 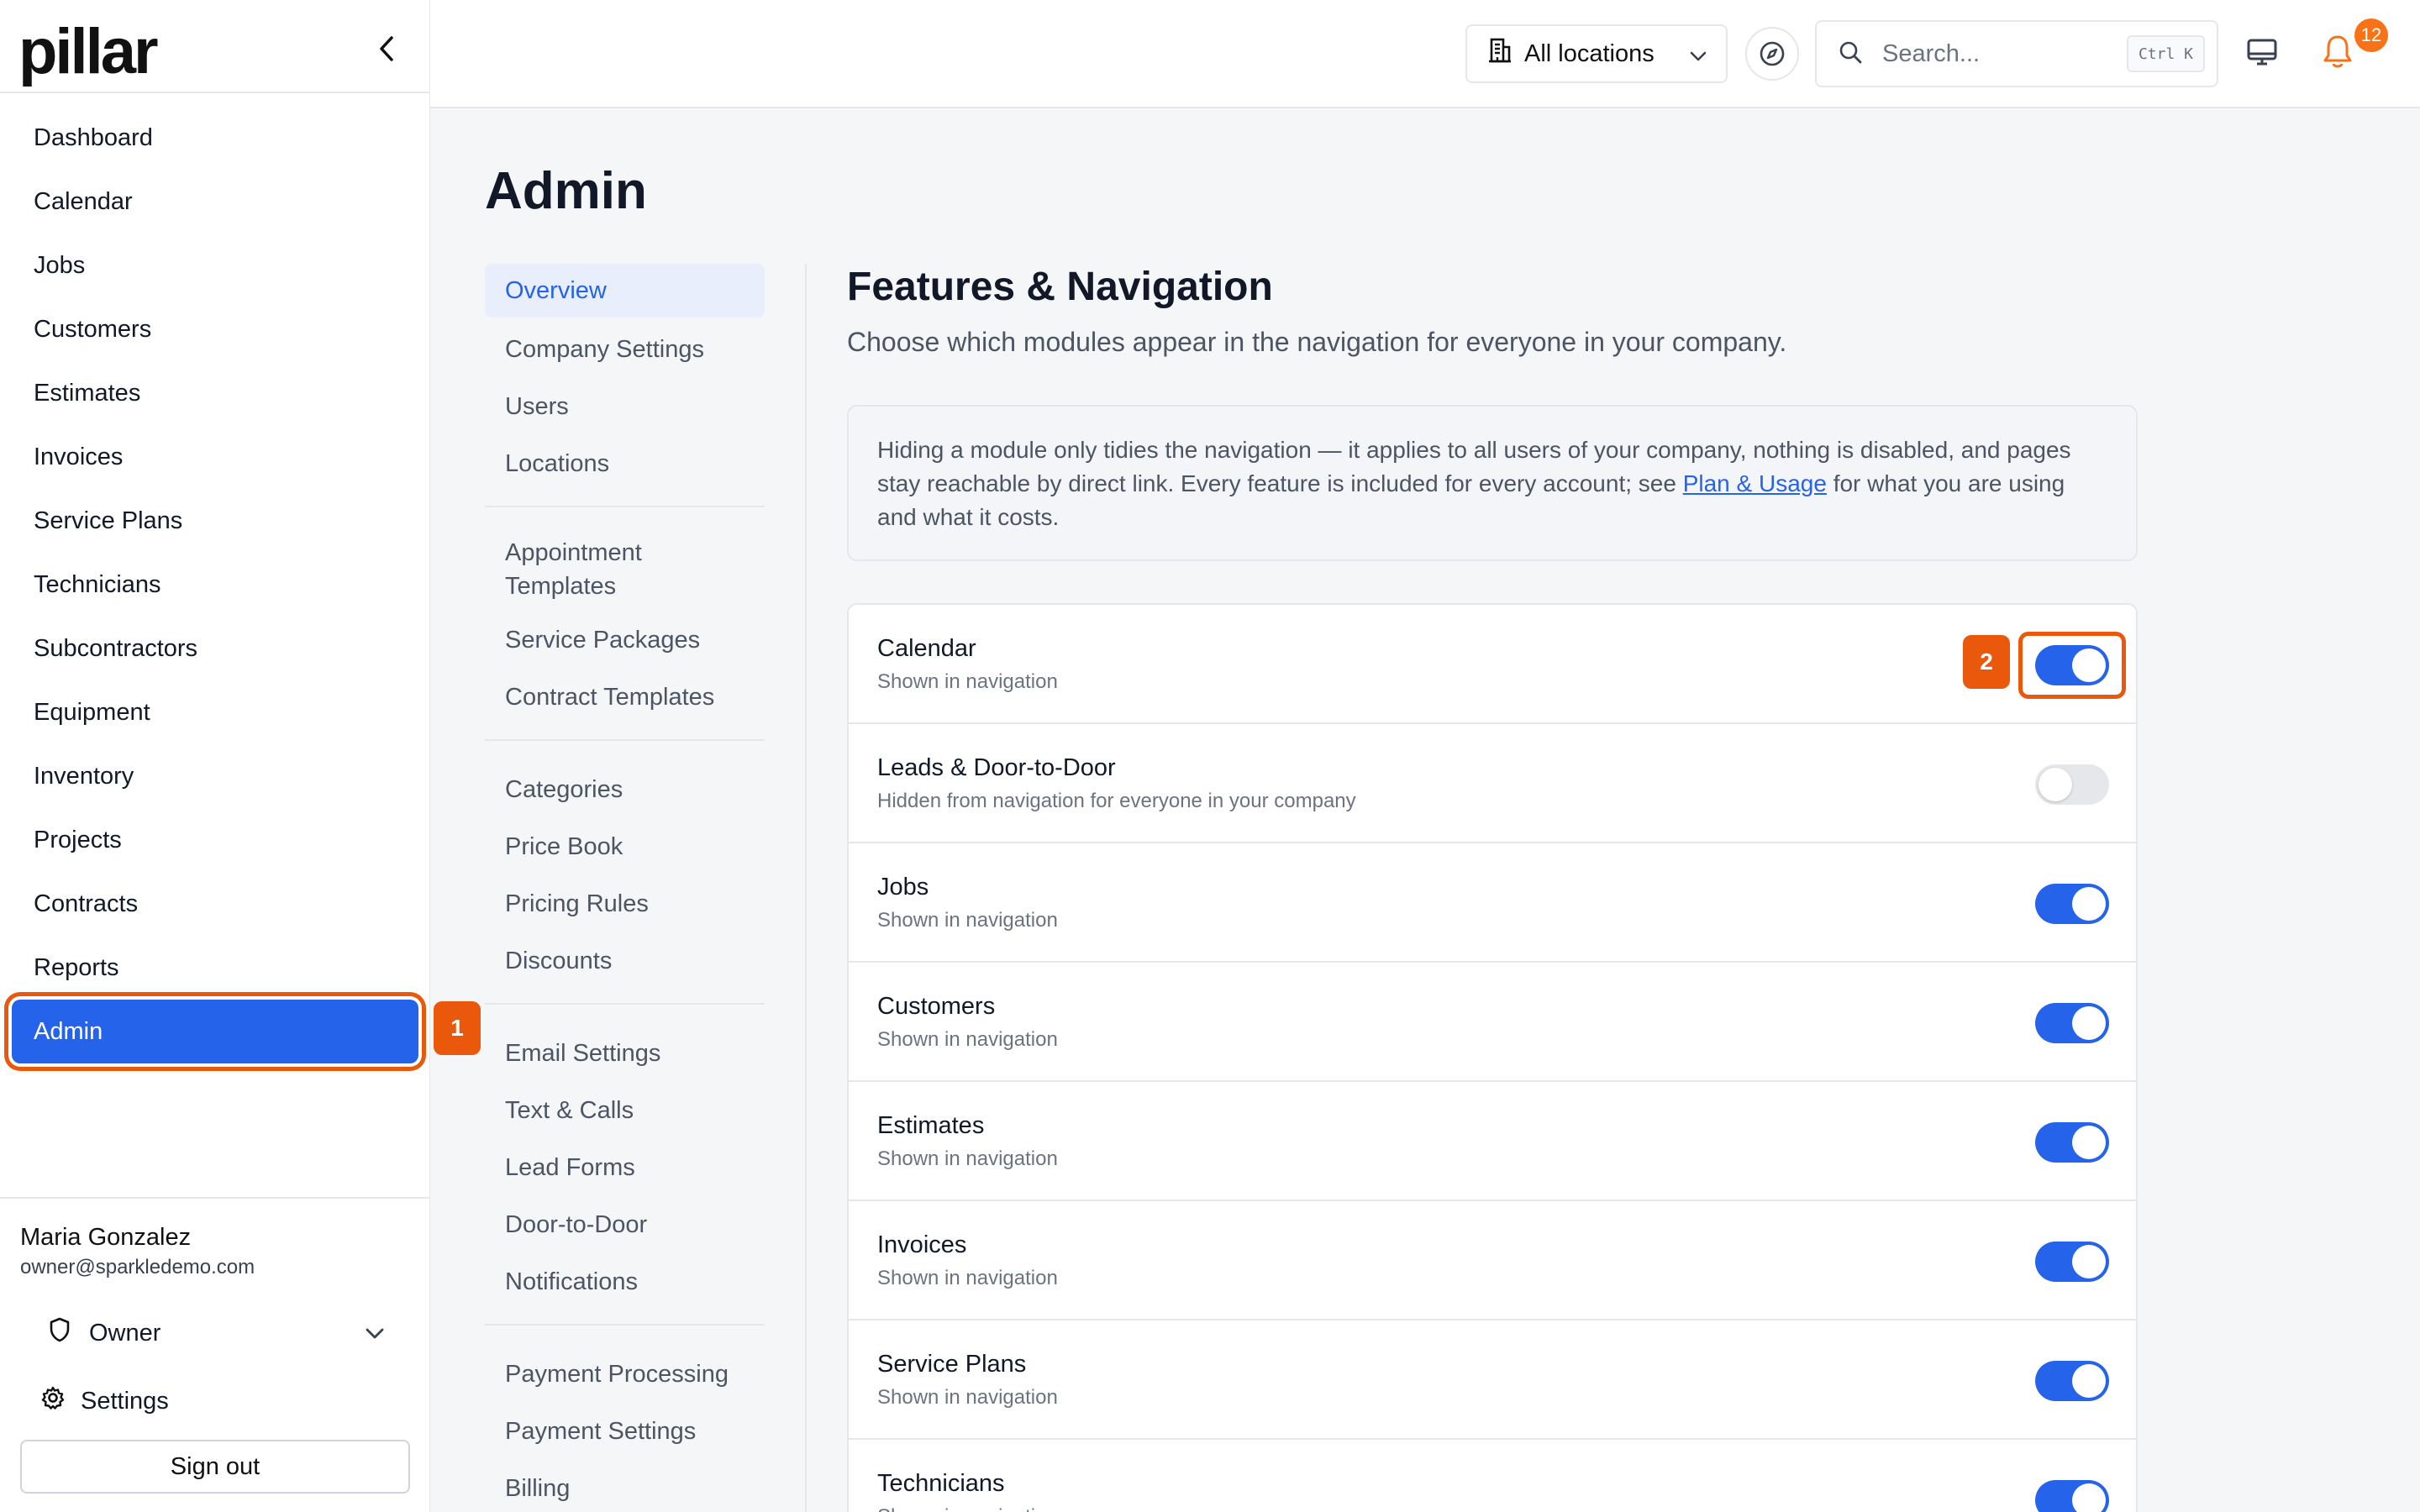 What do you see at coordinates (625, 349) in the screenshot?
I see `subnav-item-company-settings: Company Settings` at bounding box center [625, 349].